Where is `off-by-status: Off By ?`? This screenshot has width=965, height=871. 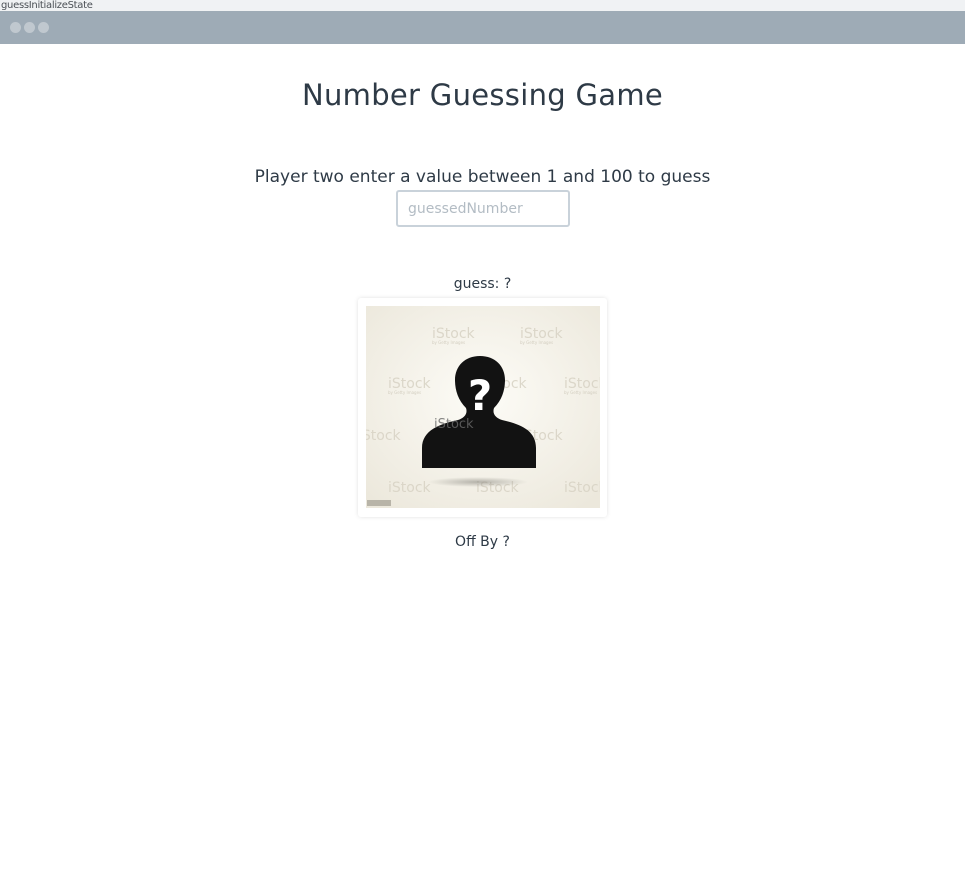
off-by-status: Off By ? is located at coordinates (482, 542).